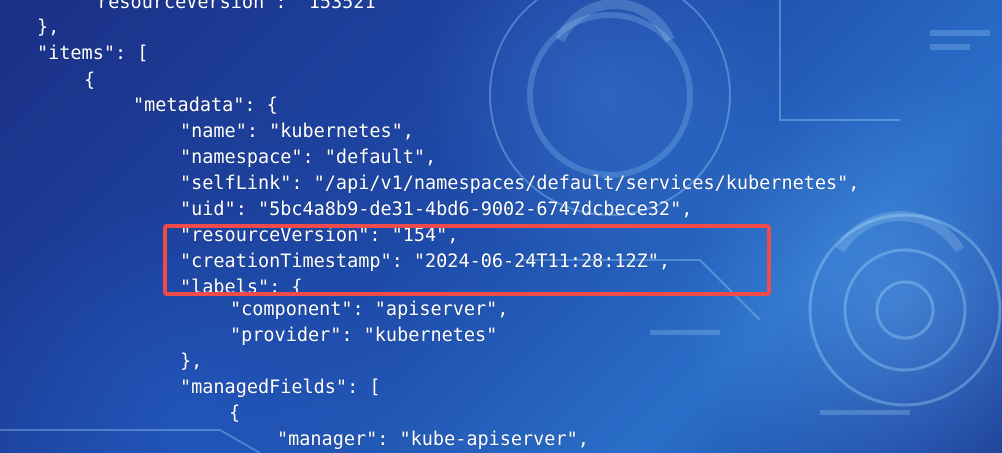 This screenshot has width=1002, height=453. Describe the element at coordinates (236, 6) in the screenshot. I see `code-line: "resourceVersion": "153521"` at that location.